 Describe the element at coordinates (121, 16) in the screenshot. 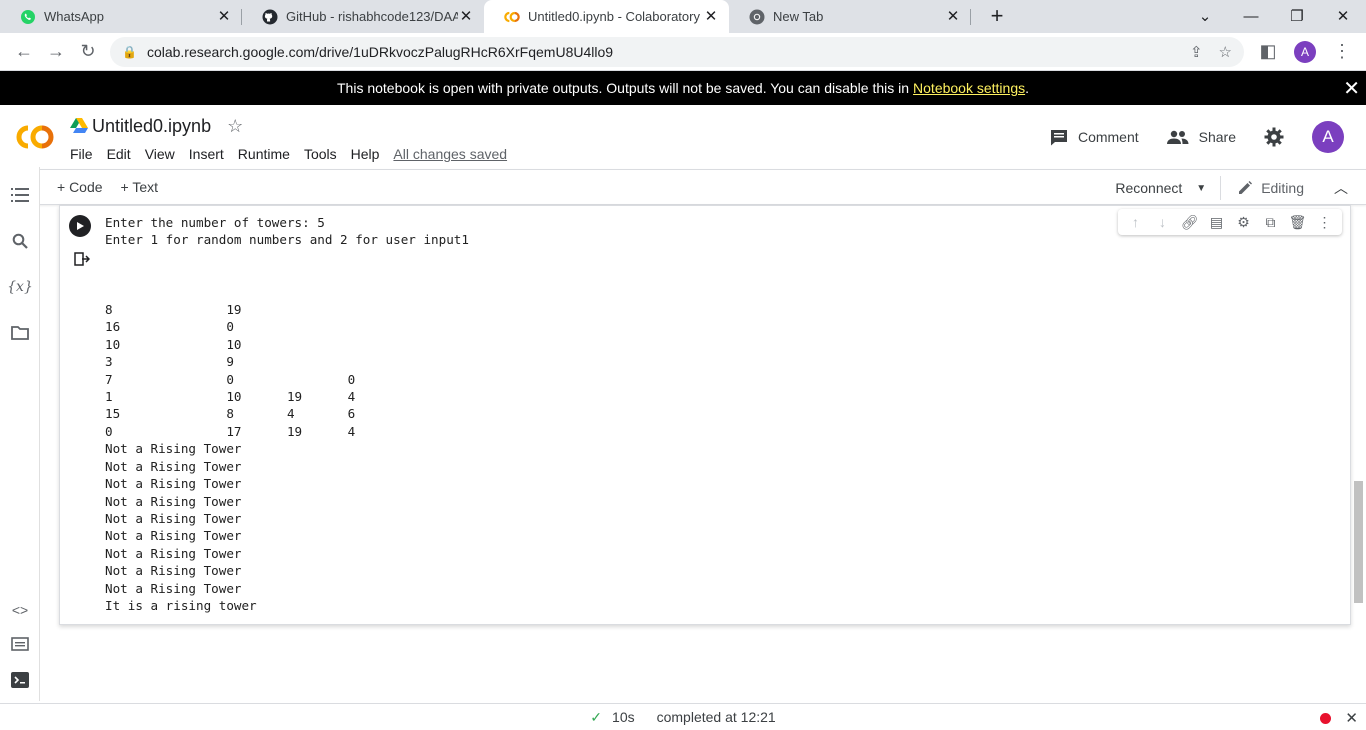

I see `tab-whatsapp: WhatsApp ✕` at that location.